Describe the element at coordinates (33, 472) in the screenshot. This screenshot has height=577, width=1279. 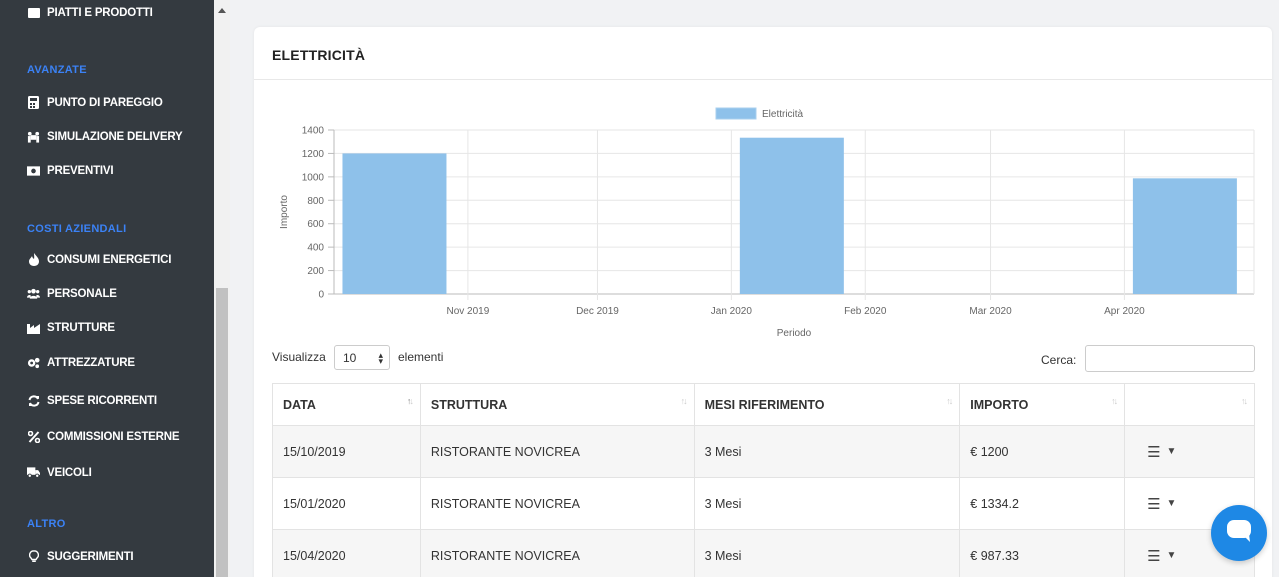
I see `truck-icon` at that location.